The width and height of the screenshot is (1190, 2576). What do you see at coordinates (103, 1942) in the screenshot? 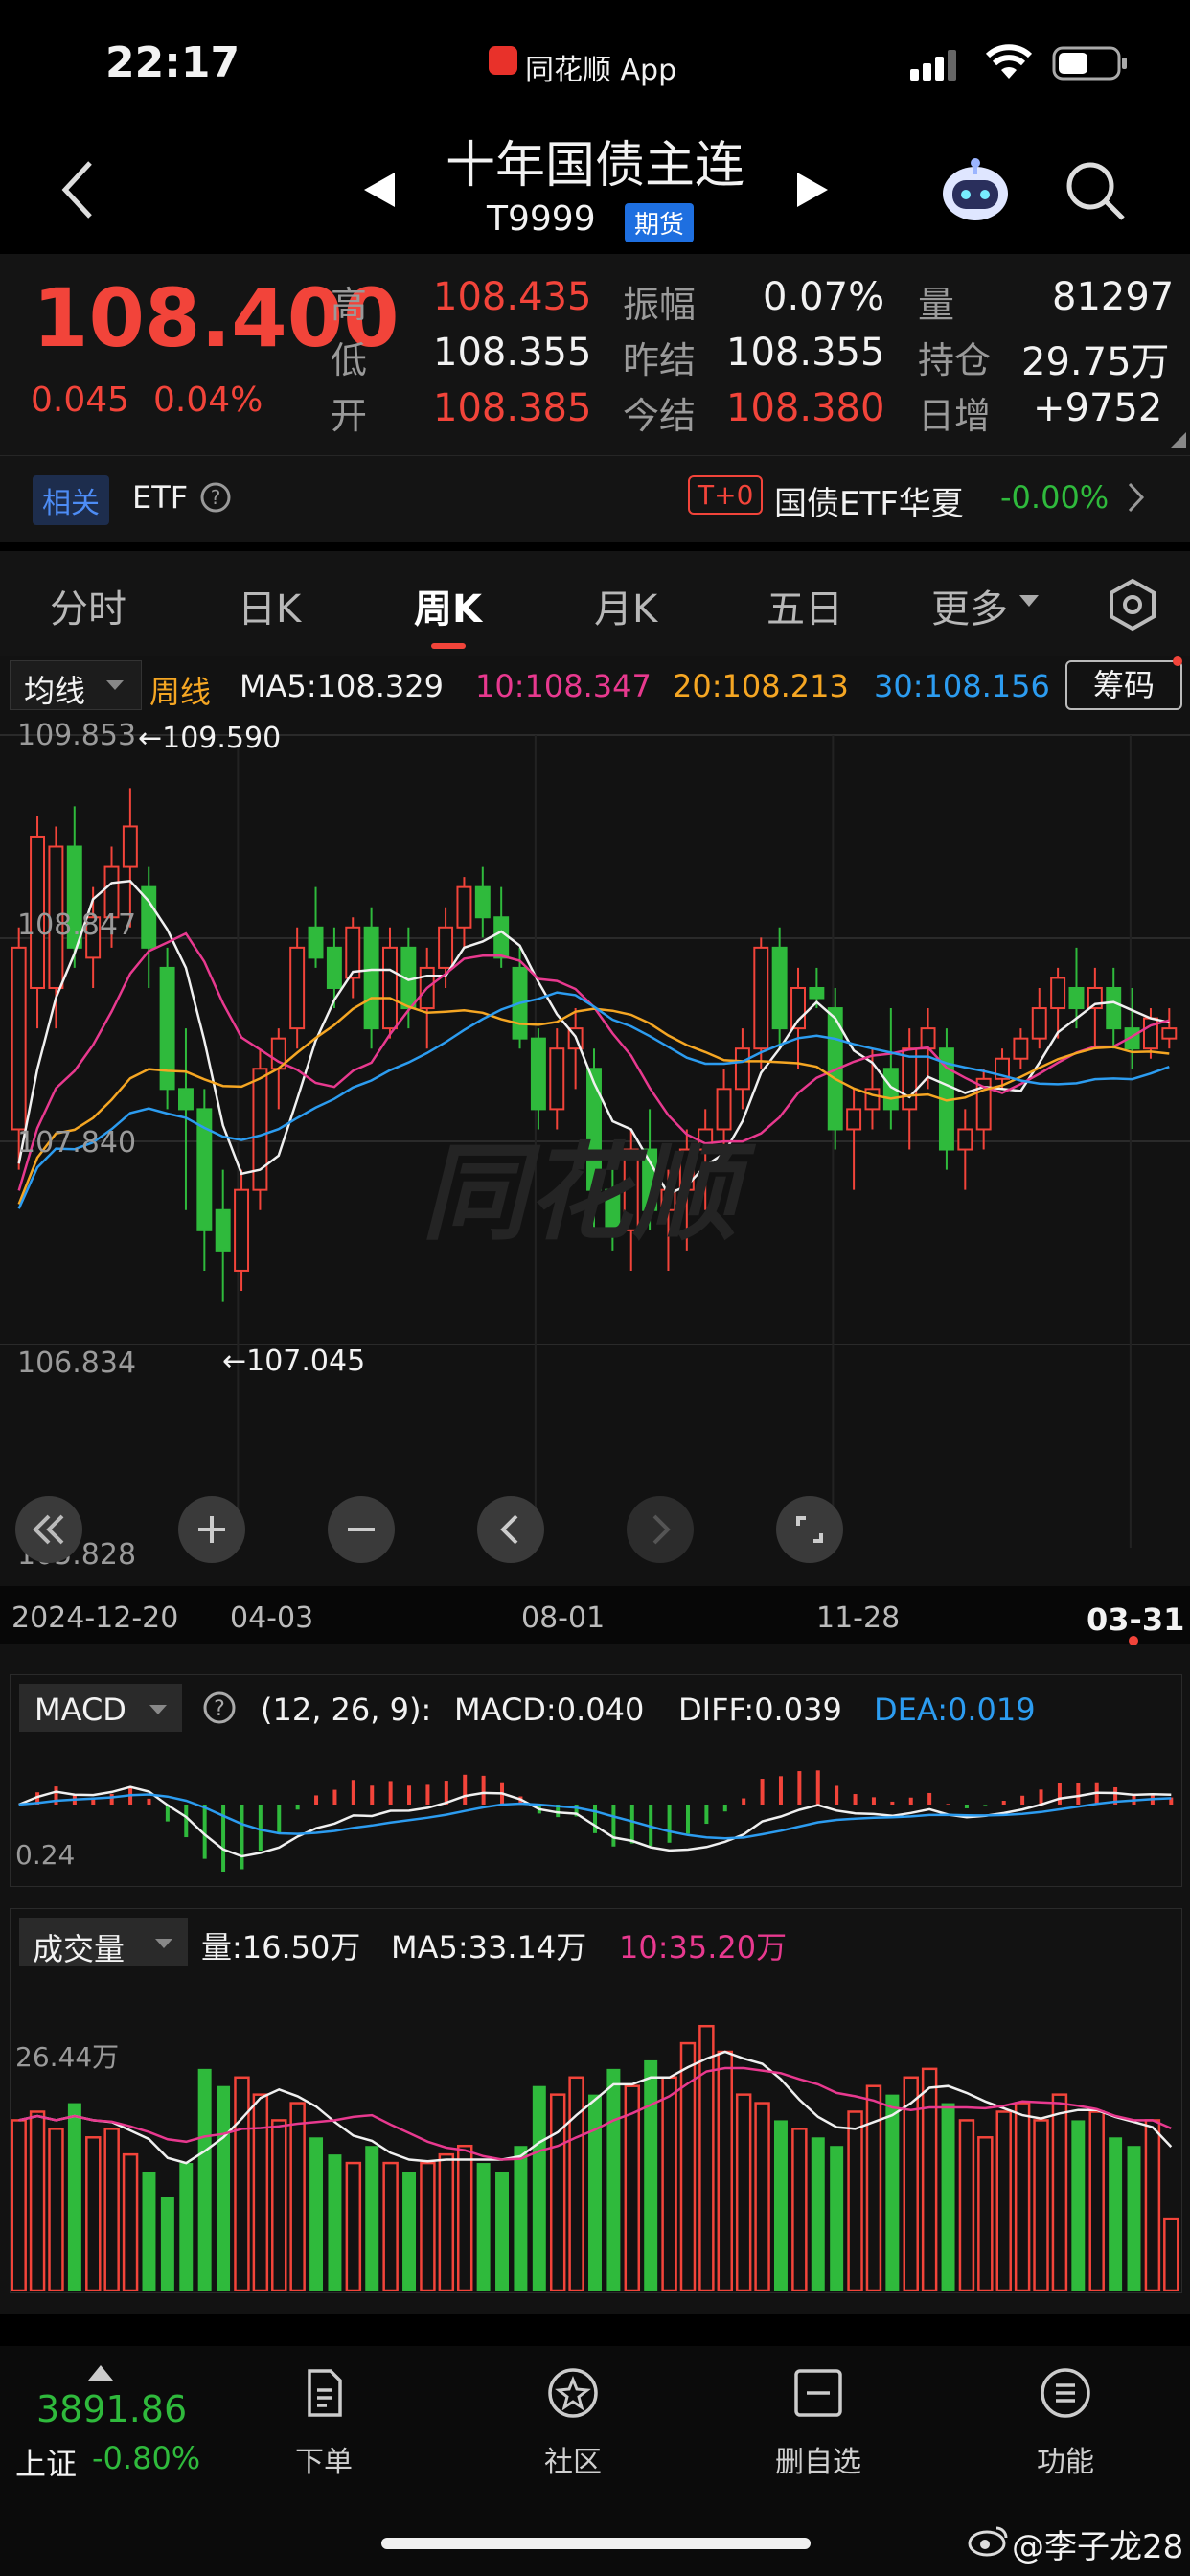
I see `volume-selector: 成交量` at bounding box center [103, 1942].